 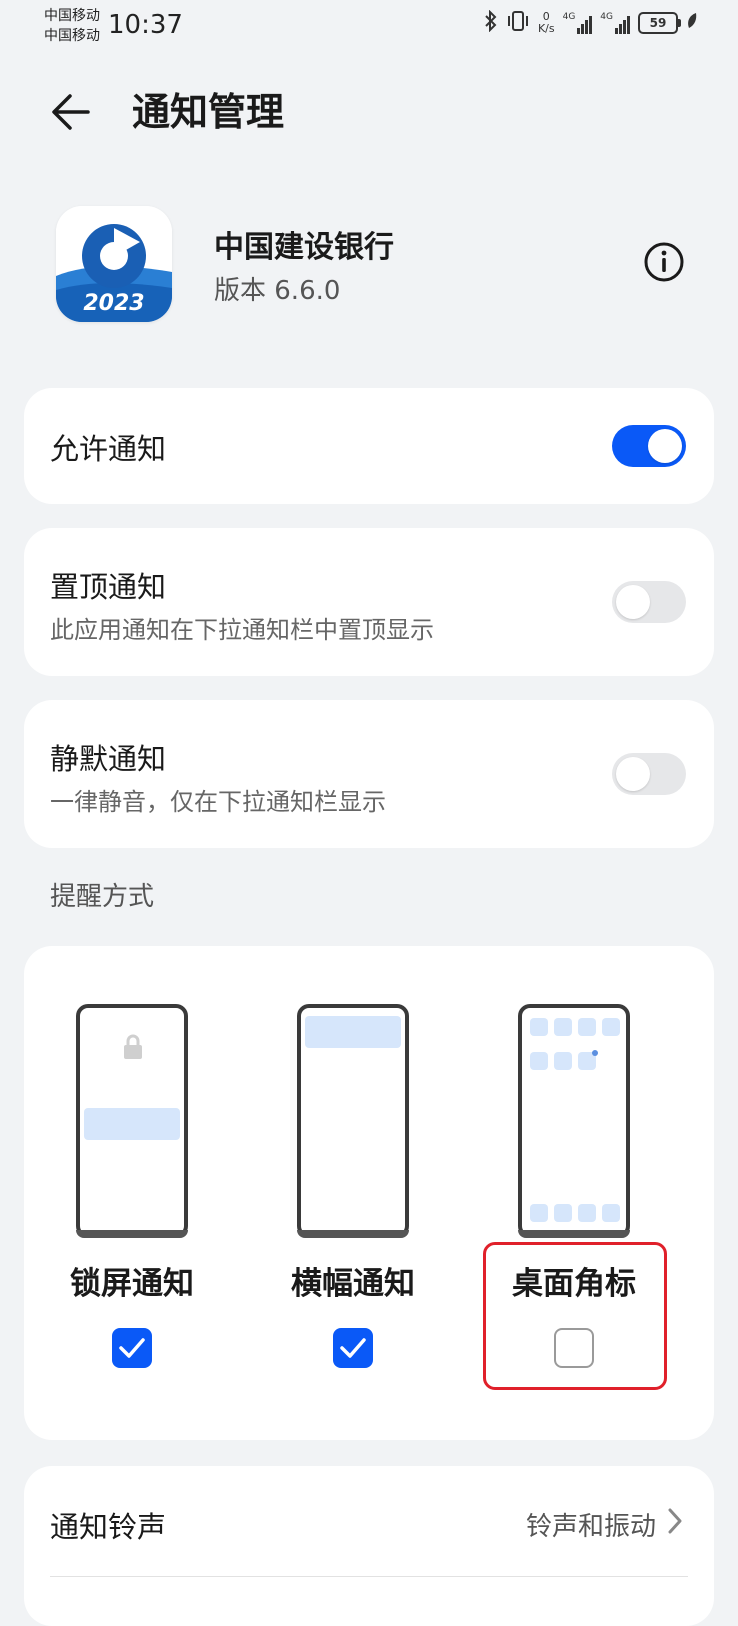 I want to click on carrier-1: 中国移动, so click(x=72, y=16).